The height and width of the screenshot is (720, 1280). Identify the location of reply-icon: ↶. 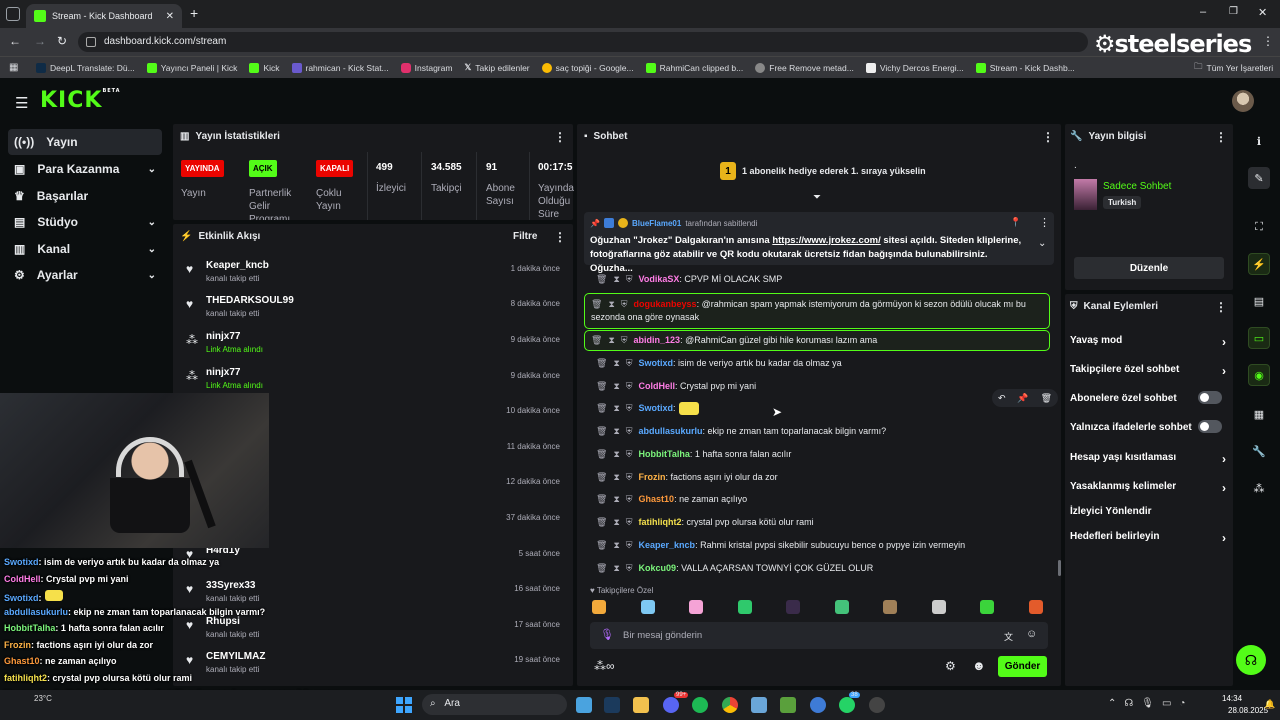
(1002, 398).